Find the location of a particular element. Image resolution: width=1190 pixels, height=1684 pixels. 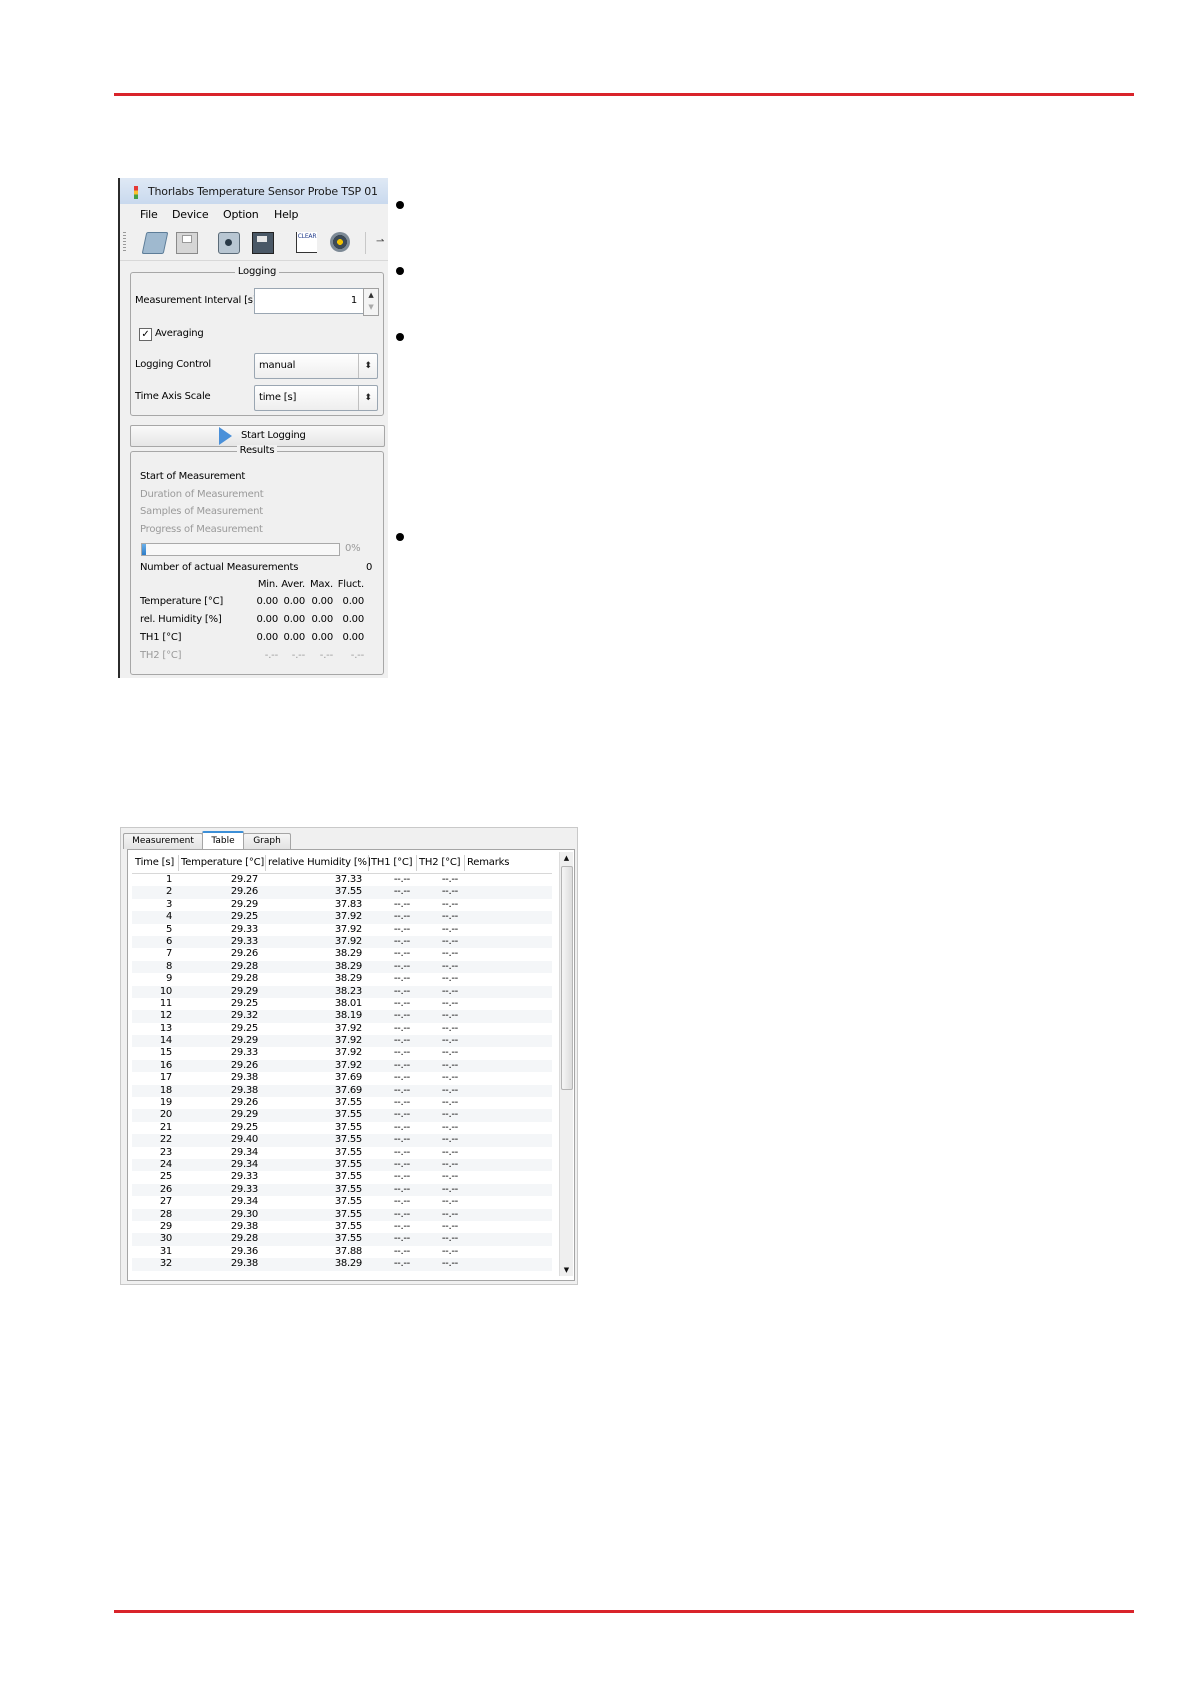

table-row: 3 29.29 37.83 --.-- --.-- is located at coordinates (342, 905).